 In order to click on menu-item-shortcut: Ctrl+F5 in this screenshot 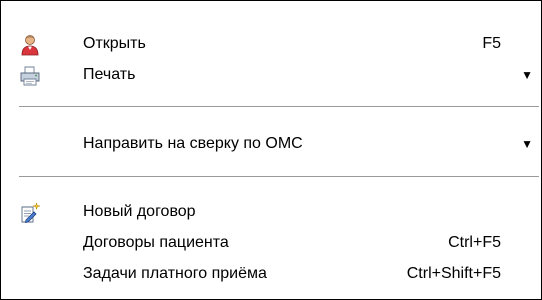, I will do `click(474, 242)`.